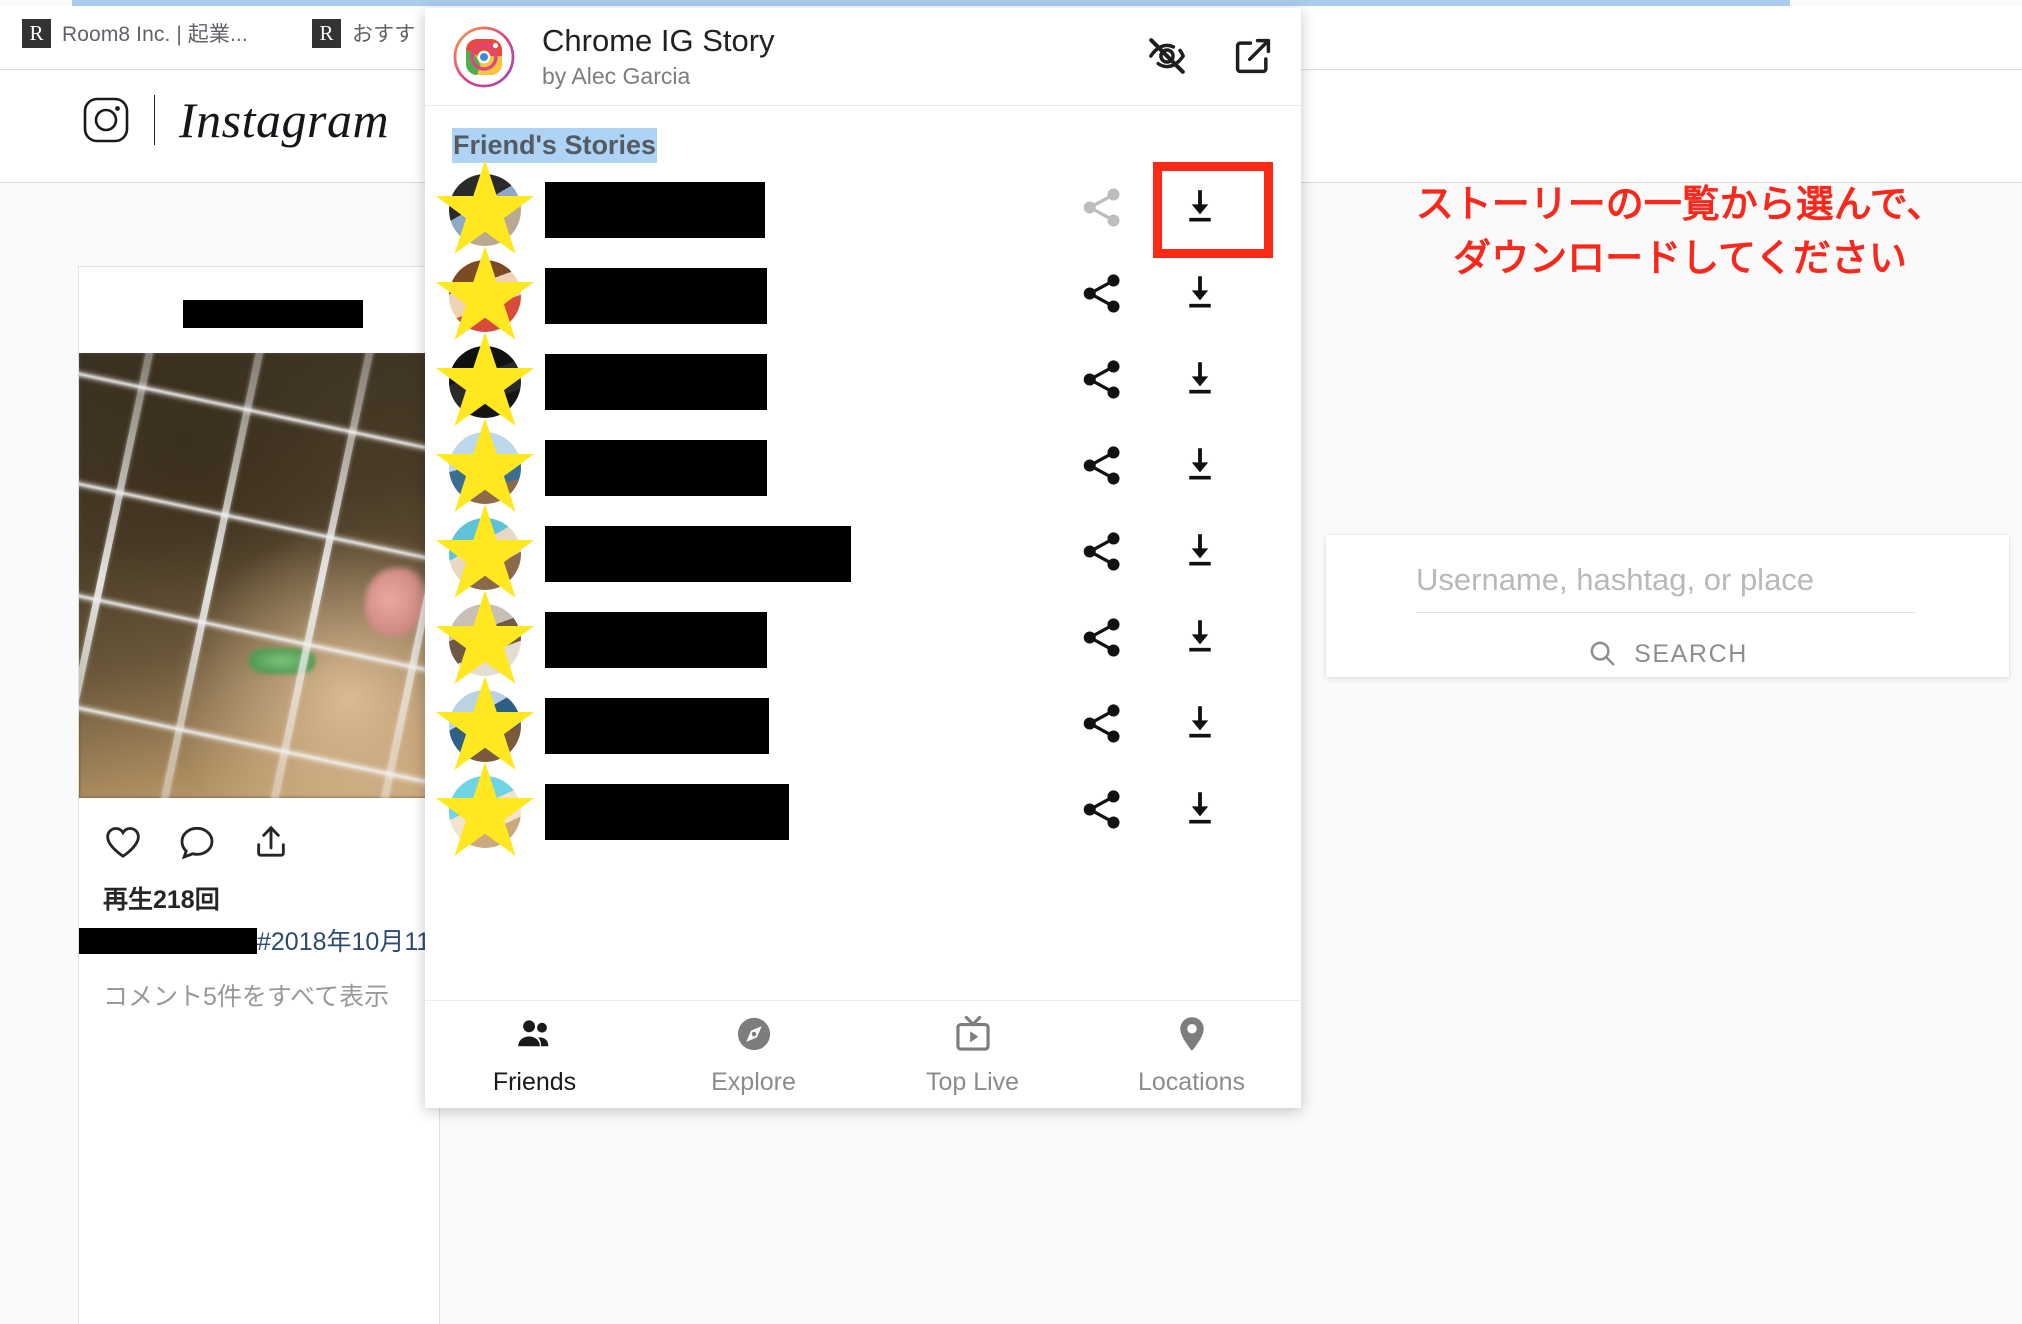 The image size is (2022, 1324). What do you see at coordinates (616, 75) in the screenshot?
I see `extension-author: by Alec Garcia` at bounding box center [616, 75].